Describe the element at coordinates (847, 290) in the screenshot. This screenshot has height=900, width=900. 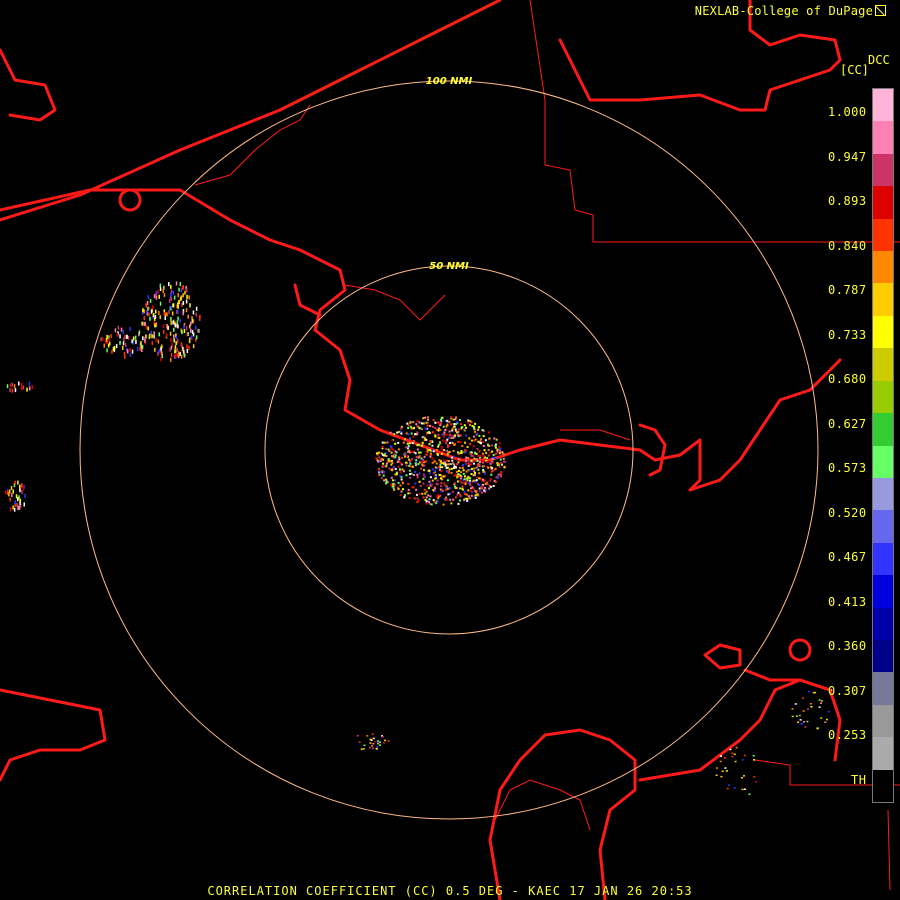
I see `color-scale-tick-label: 0.787` at that location.